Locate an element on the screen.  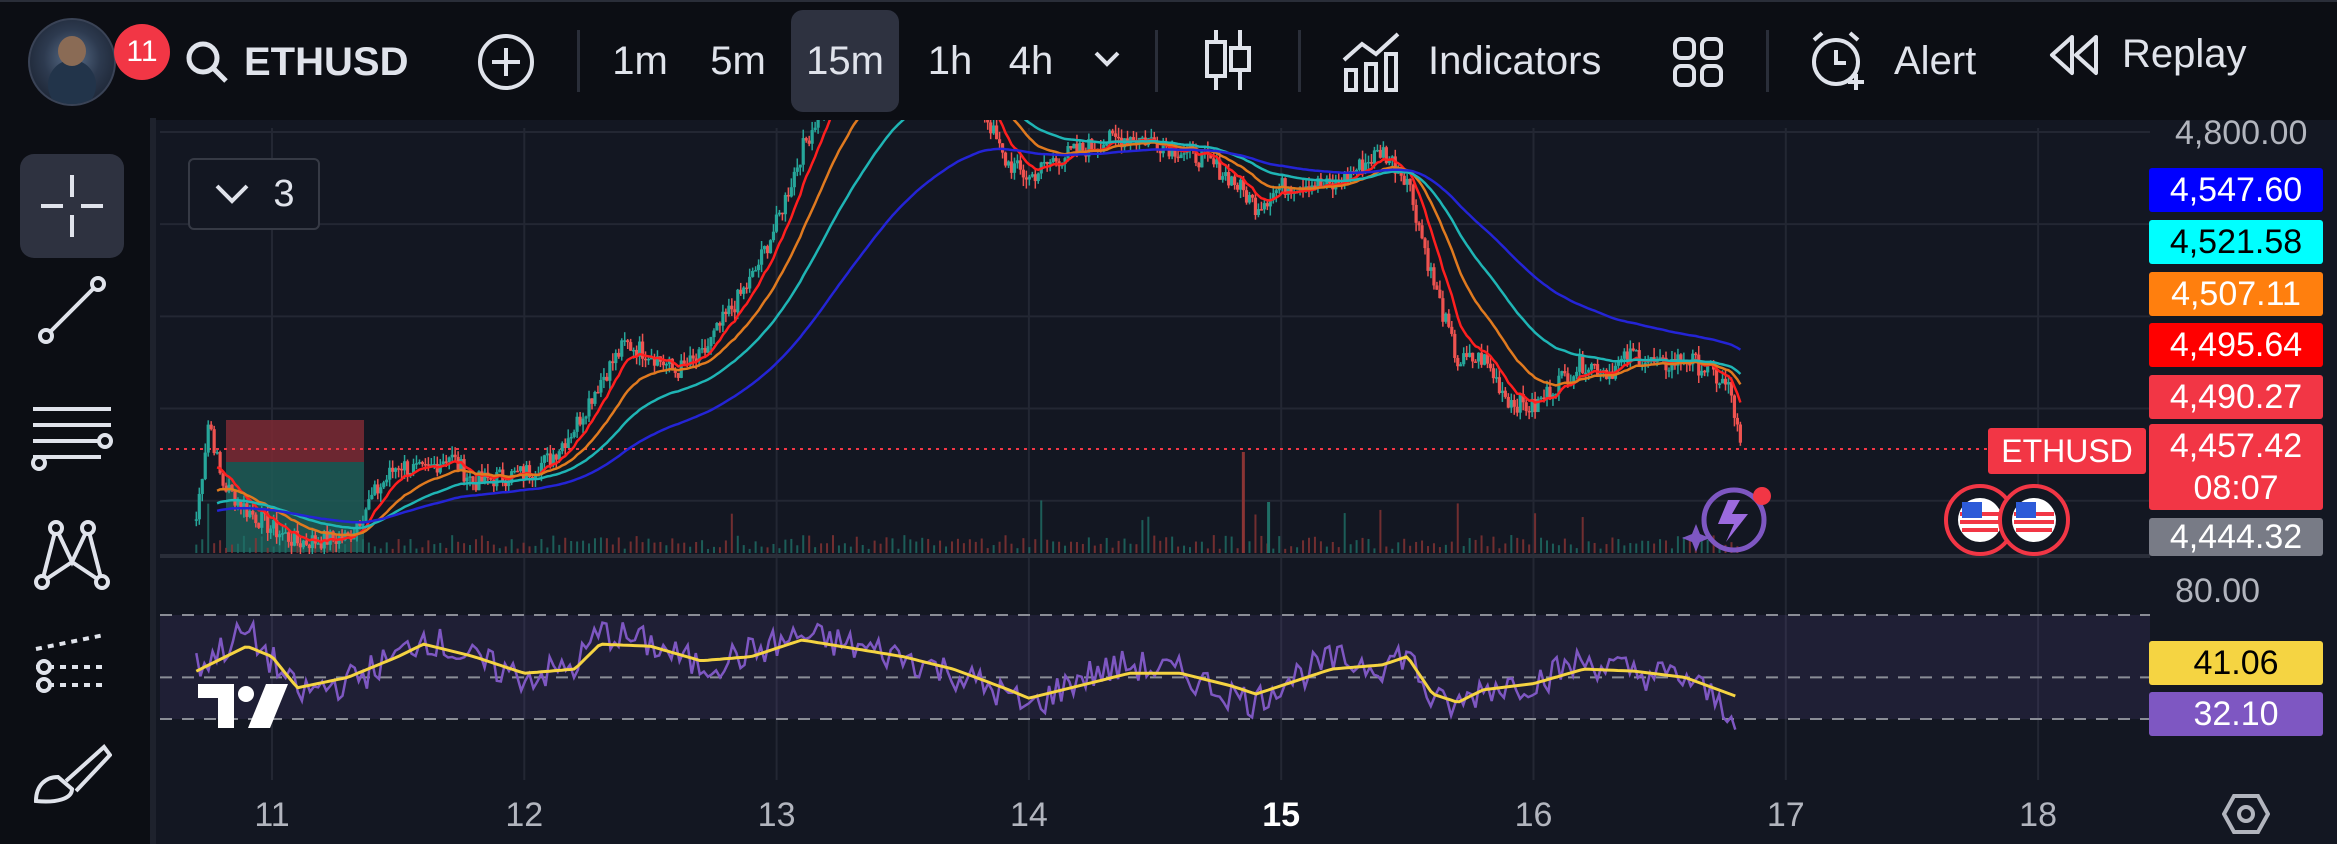
prediction-icon is located at coordinates (71, 663).